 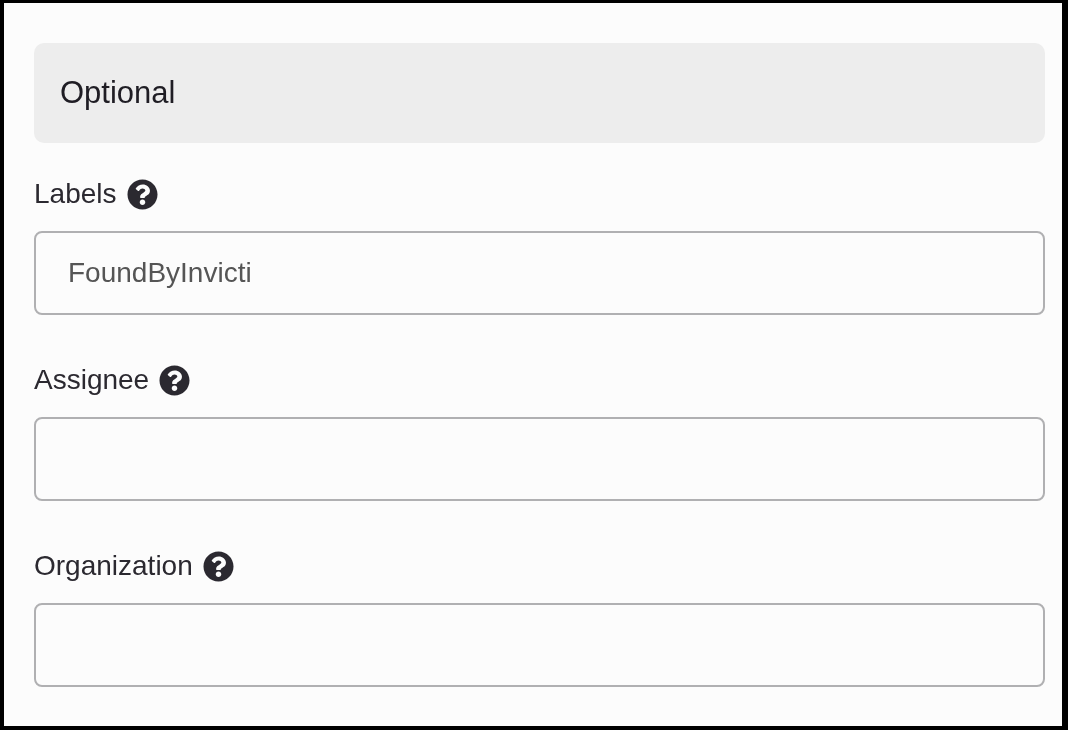 I want to click on field-label: Labels, so click(x=75, y=194).